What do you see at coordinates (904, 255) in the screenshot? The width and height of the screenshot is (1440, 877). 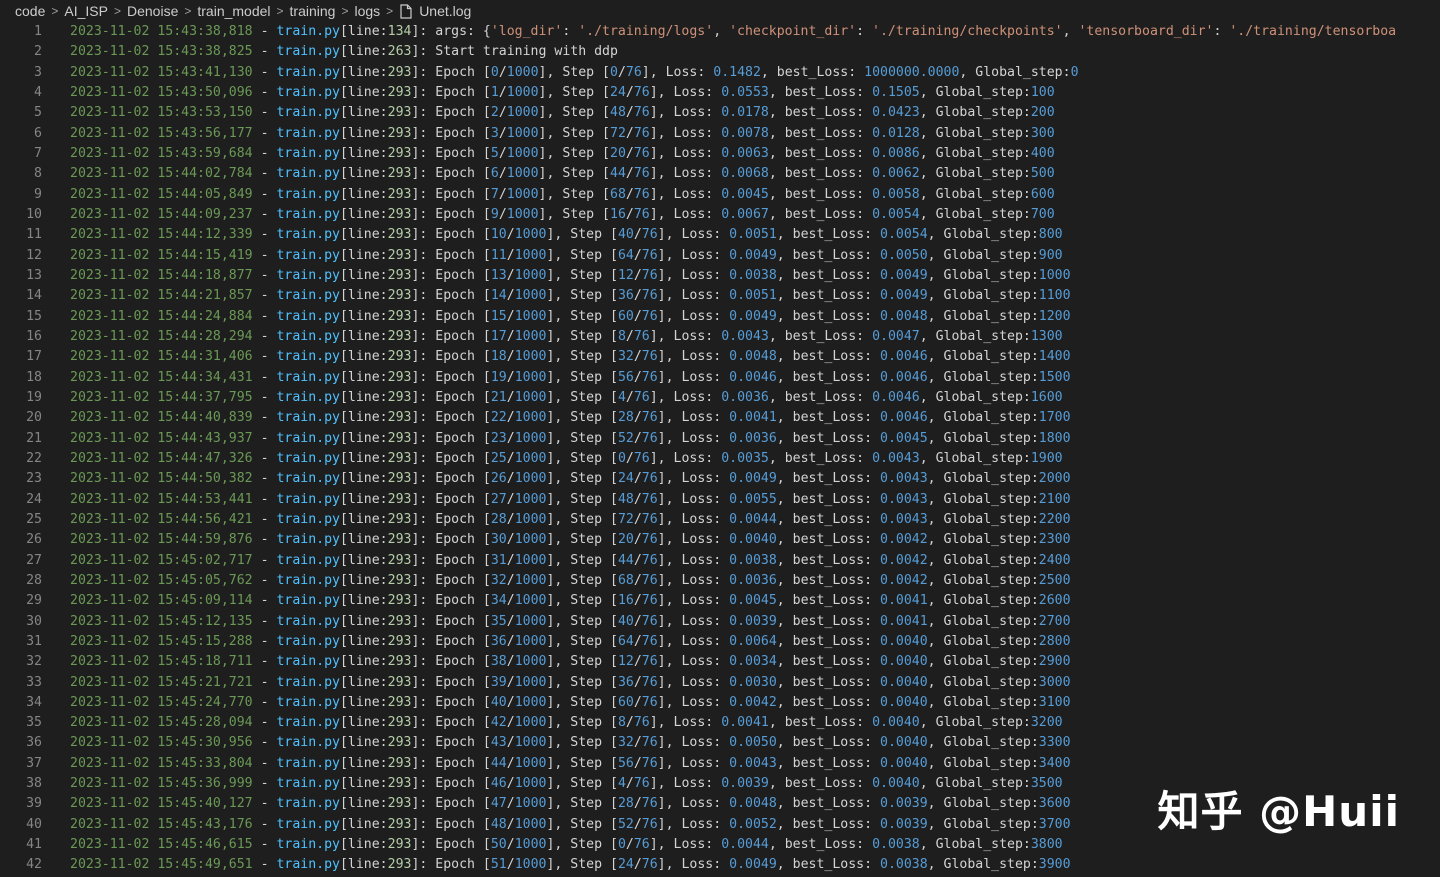 I see `best-loss-value: 0.0050` at bounding box center [904, 255].